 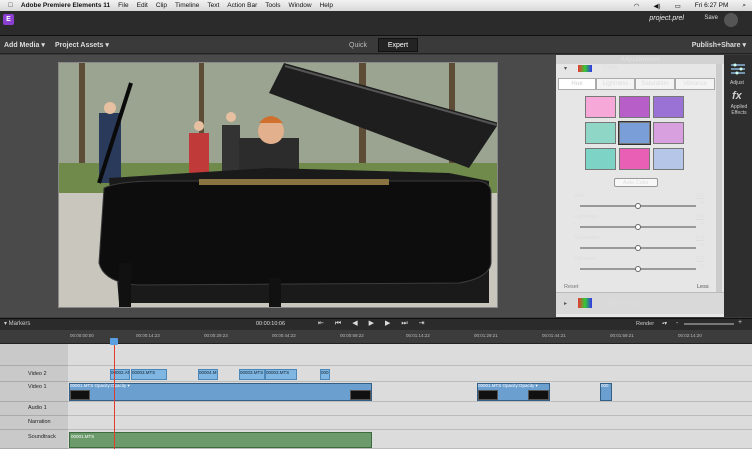 What do you see at coordinates (638, 248) in the screenshot?
I see `saturation-slider-knob` at bounding box center [638, 248].